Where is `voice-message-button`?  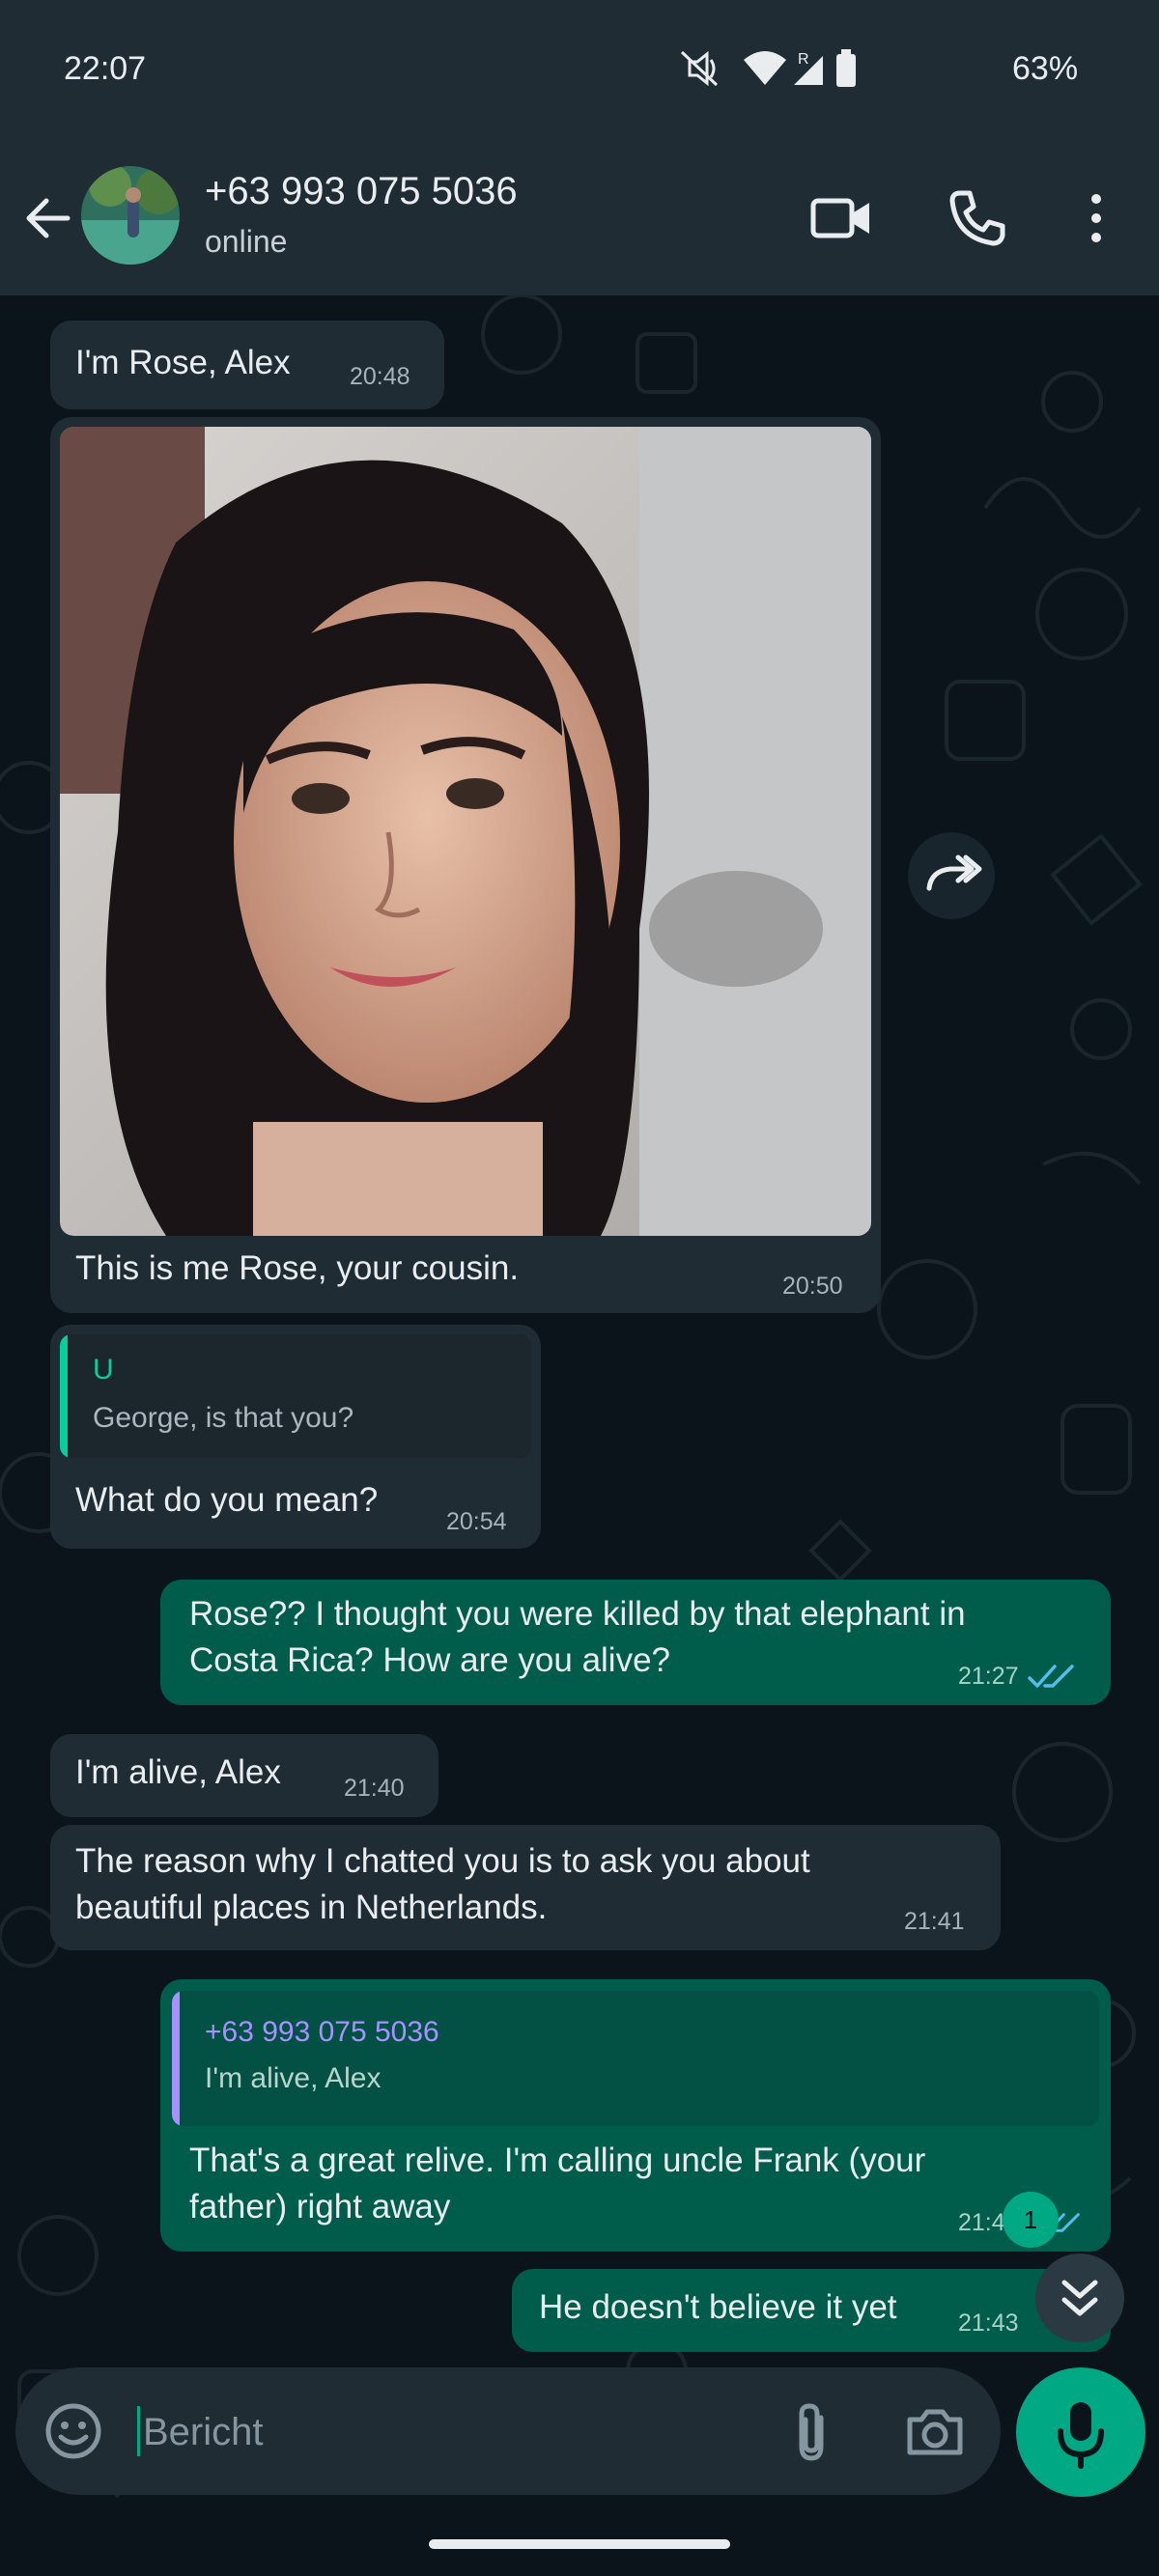
voice-message-button is located at coordinates (1080, 2432).